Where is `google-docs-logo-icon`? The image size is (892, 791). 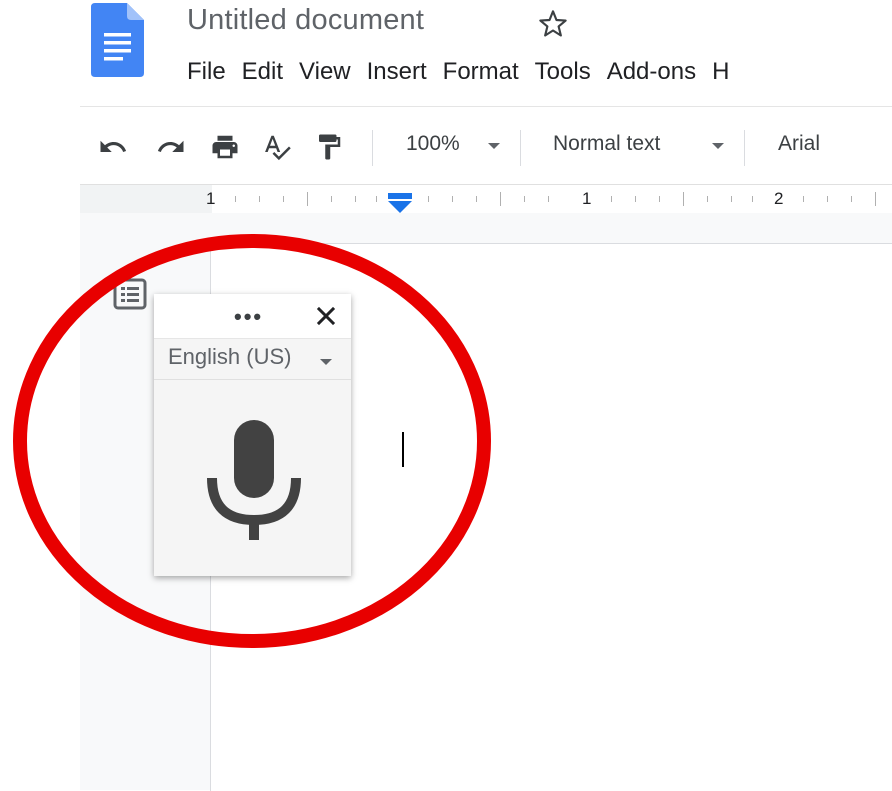
google-docs-logo-icon is located at coordinates (117, 40).